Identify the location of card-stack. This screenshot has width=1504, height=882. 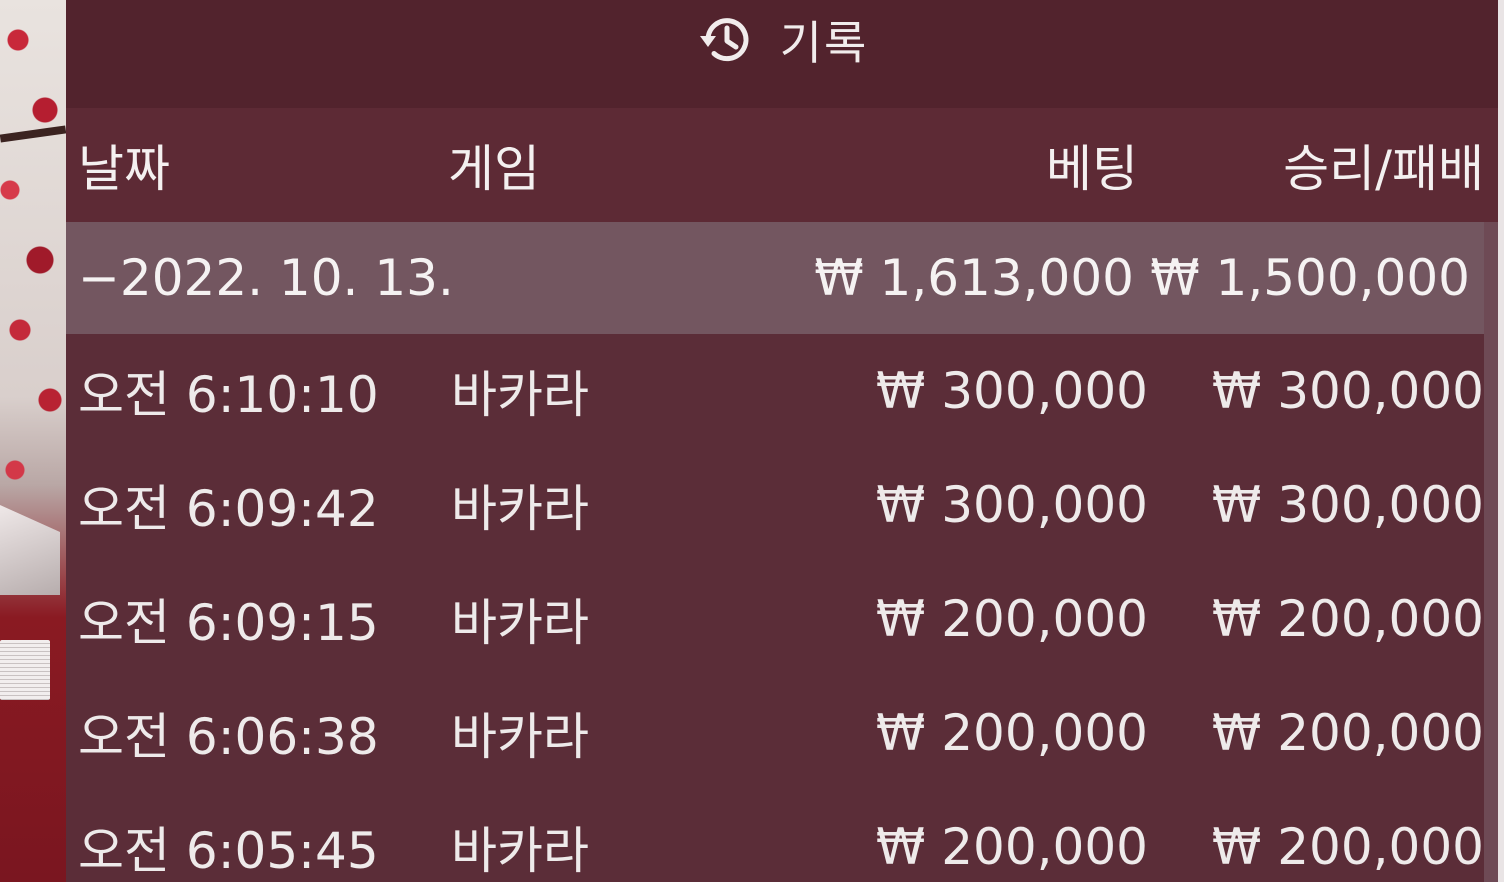
(25, 670).